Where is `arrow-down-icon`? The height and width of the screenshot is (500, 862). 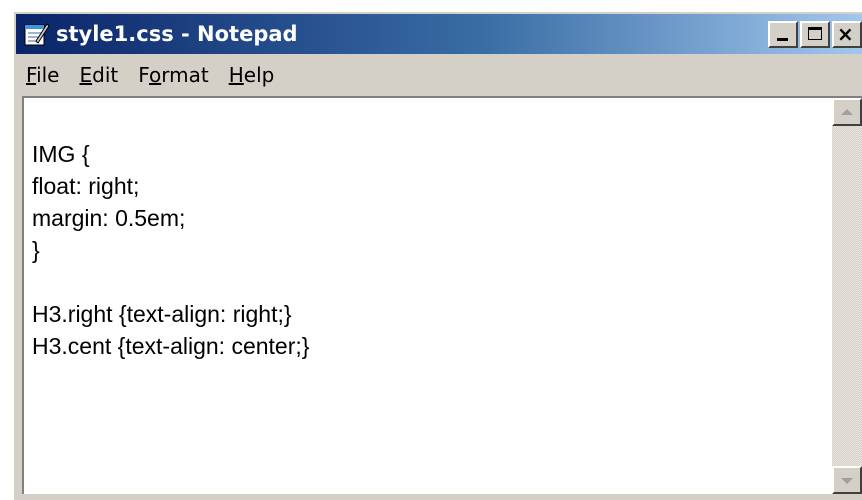 arrow-down-icon is located at coordinates (847, 481).